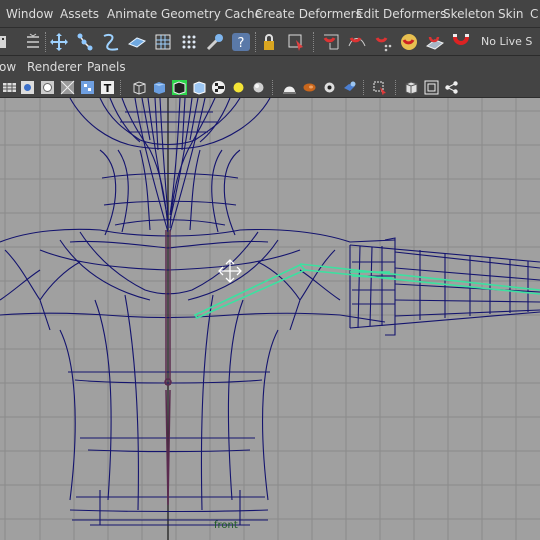  What do you see at coordinates (534, 14) in the screenshot?
I see `menu-truncated: C` at bounding box center [534, 14].